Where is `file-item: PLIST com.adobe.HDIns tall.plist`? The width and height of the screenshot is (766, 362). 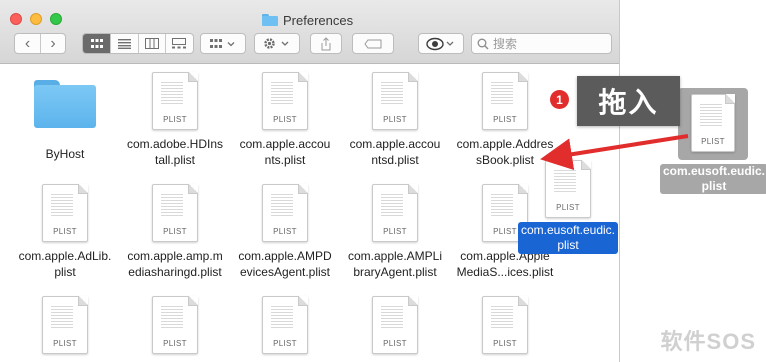
file-item: PLIST com.adobe.HDIns tall.plist is located at coordinates (175, 120).